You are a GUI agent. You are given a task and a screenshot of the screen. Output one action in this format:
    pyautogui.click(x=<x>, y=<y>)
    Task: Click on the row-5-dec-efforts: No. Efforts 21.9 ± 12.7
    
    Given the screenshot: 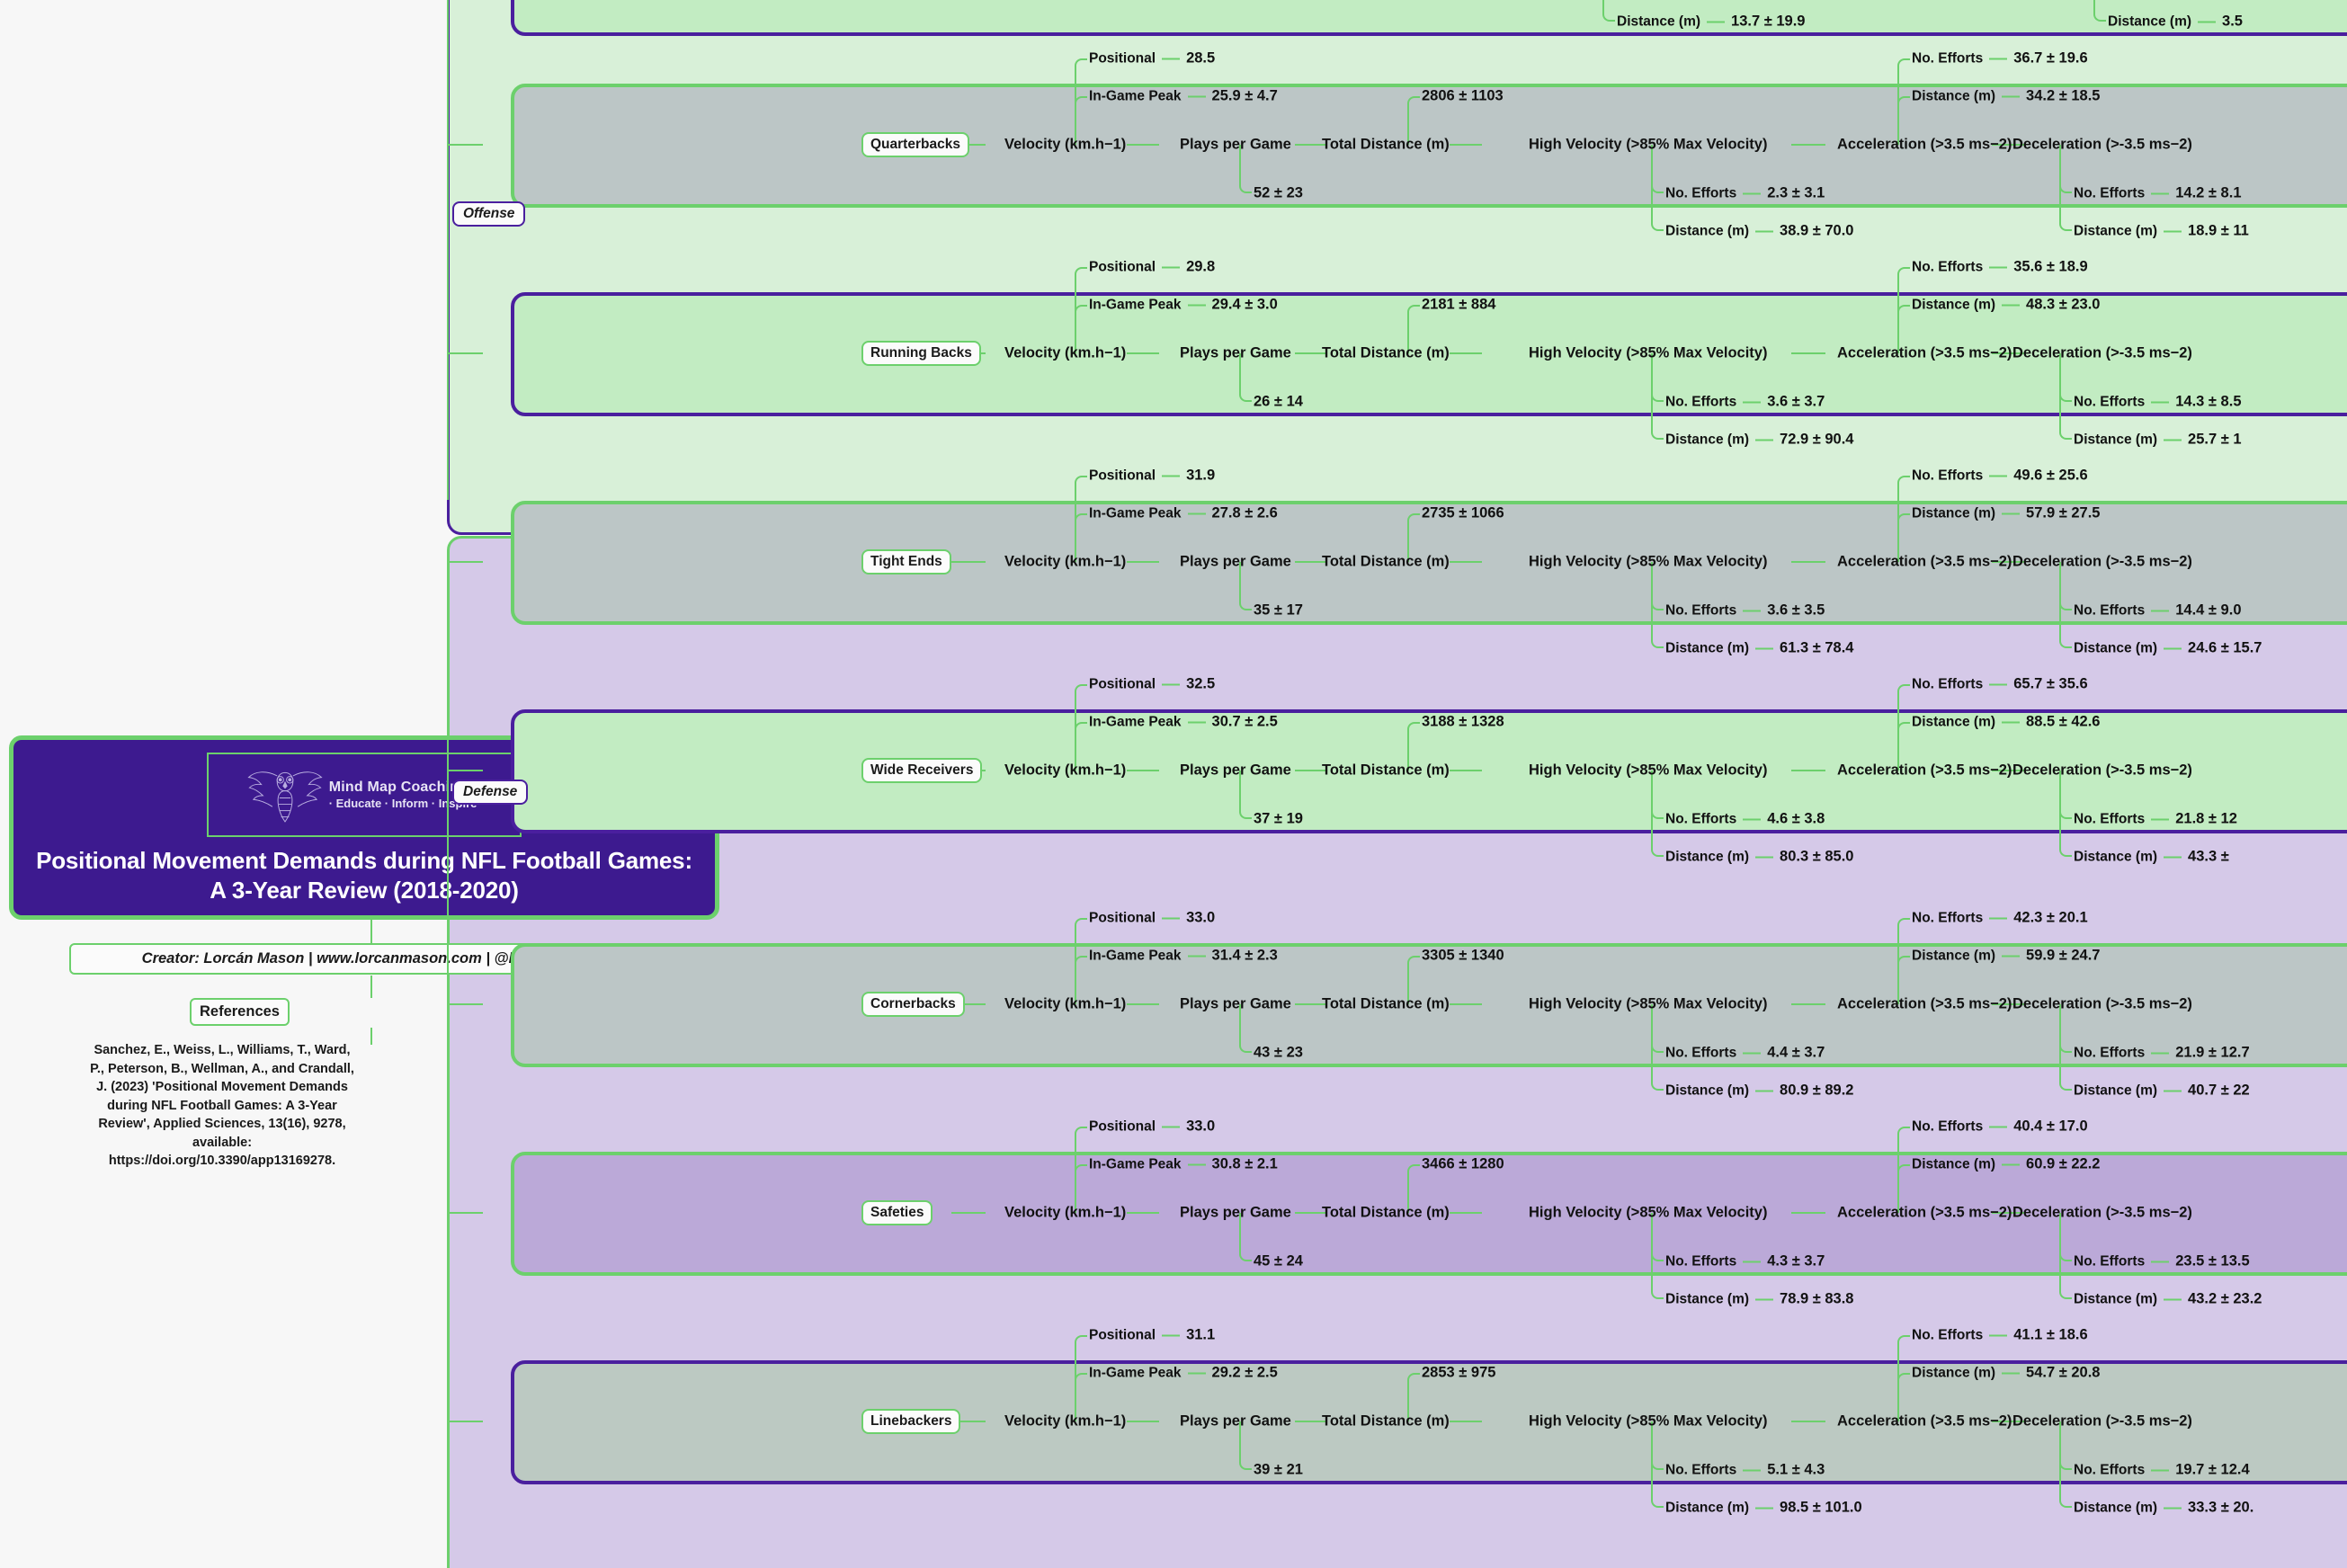 What is the action you would take?
    pyautogui.click(x=2162, y=1053)
    